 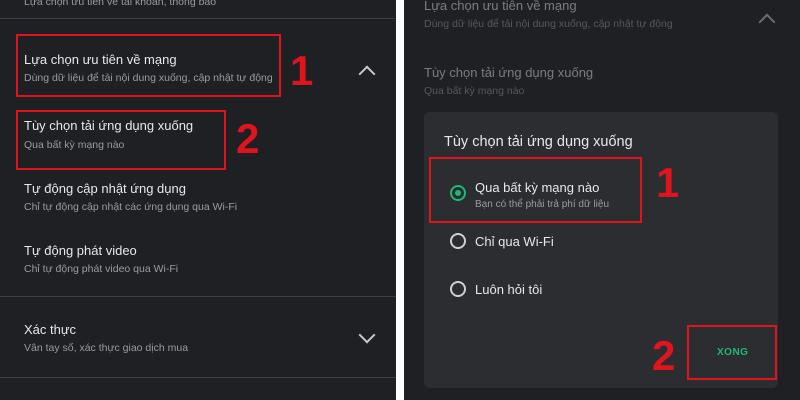 I want to click on autoplay-video-subtitle: Chỉ tự động phát video qua Wi-Fi, so click(x=101, y=269).